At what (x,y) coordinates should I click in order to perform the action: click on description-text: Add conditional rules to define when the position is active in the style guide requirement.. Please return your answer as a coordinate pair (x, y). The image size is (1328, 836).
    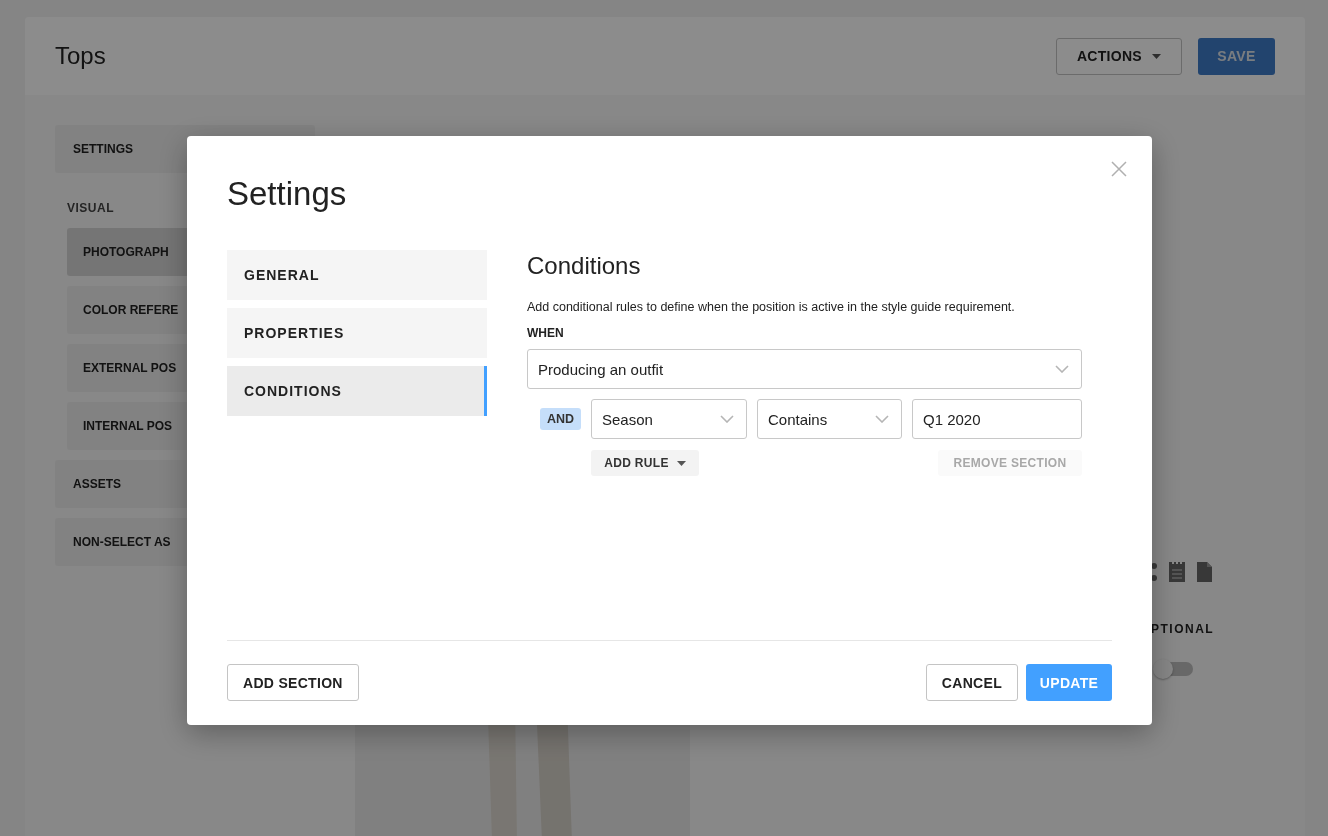
    Looking at the image, I should click on (771, 307).